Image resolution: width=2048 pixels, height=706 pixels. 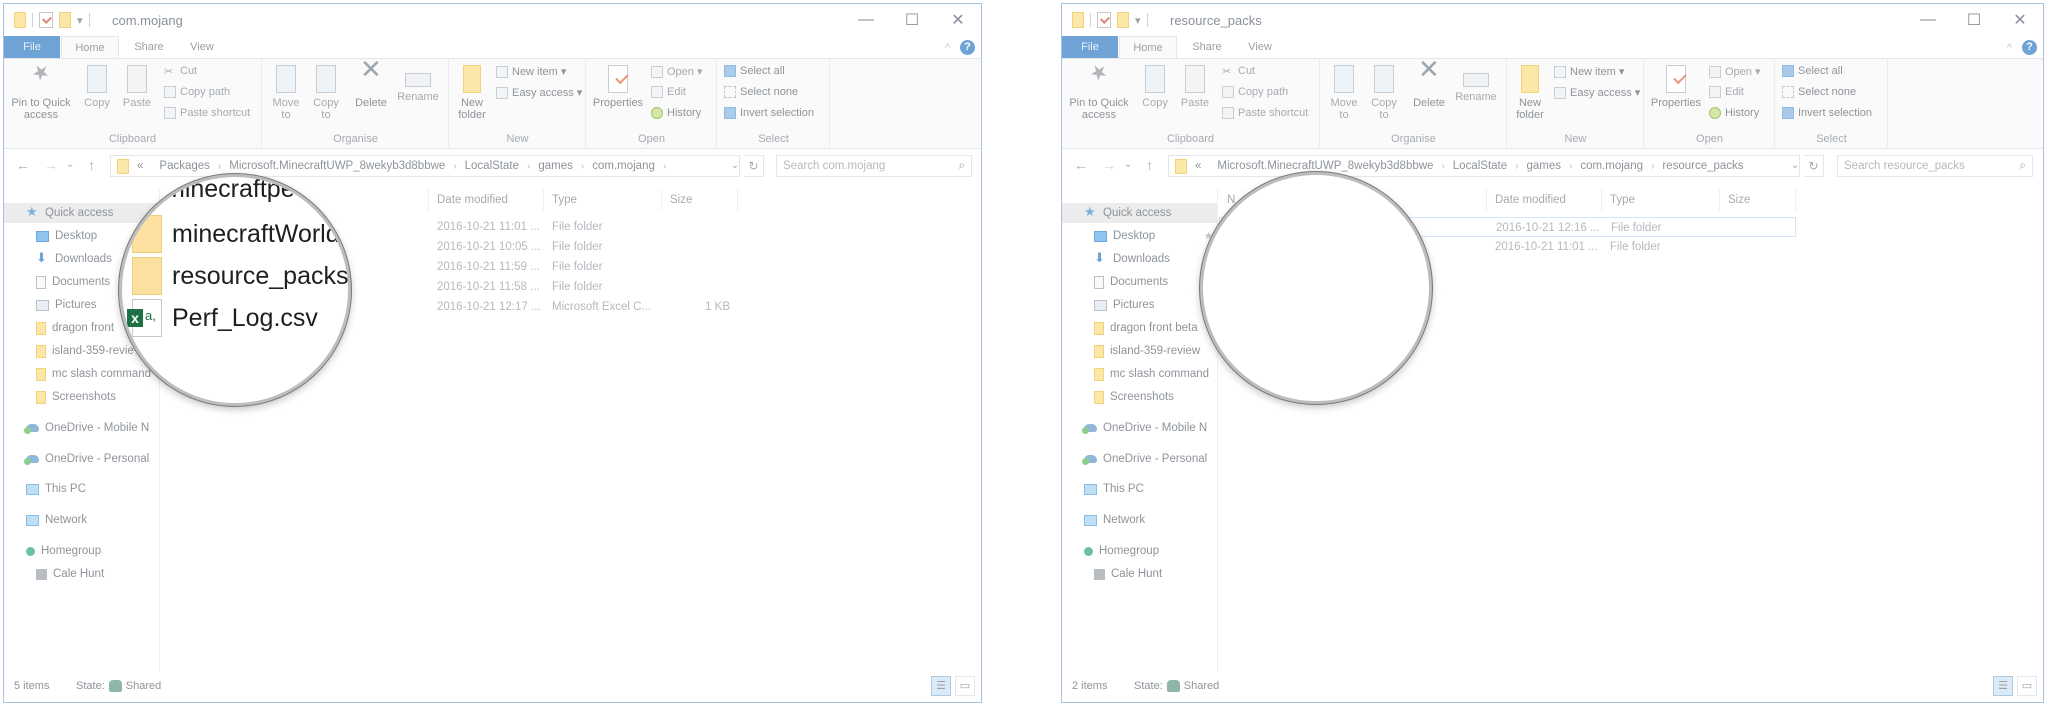 I want to click on column-header-size: Size, so click(x=700, y=200).